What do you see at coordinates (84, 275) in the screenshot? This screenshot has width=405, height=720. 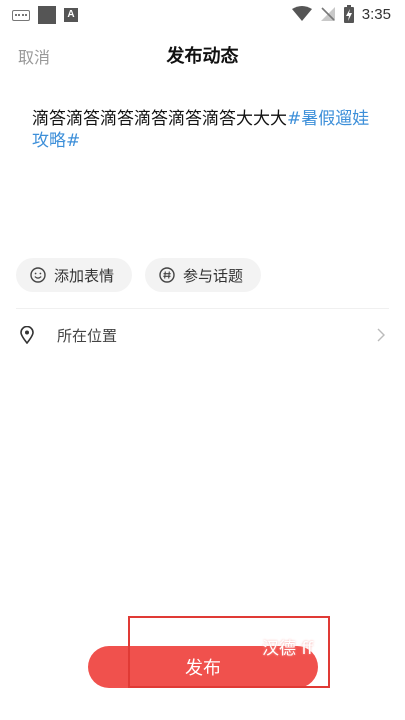 I see `add-emoji-label: 添加表情` at bounding box center [84, 275].